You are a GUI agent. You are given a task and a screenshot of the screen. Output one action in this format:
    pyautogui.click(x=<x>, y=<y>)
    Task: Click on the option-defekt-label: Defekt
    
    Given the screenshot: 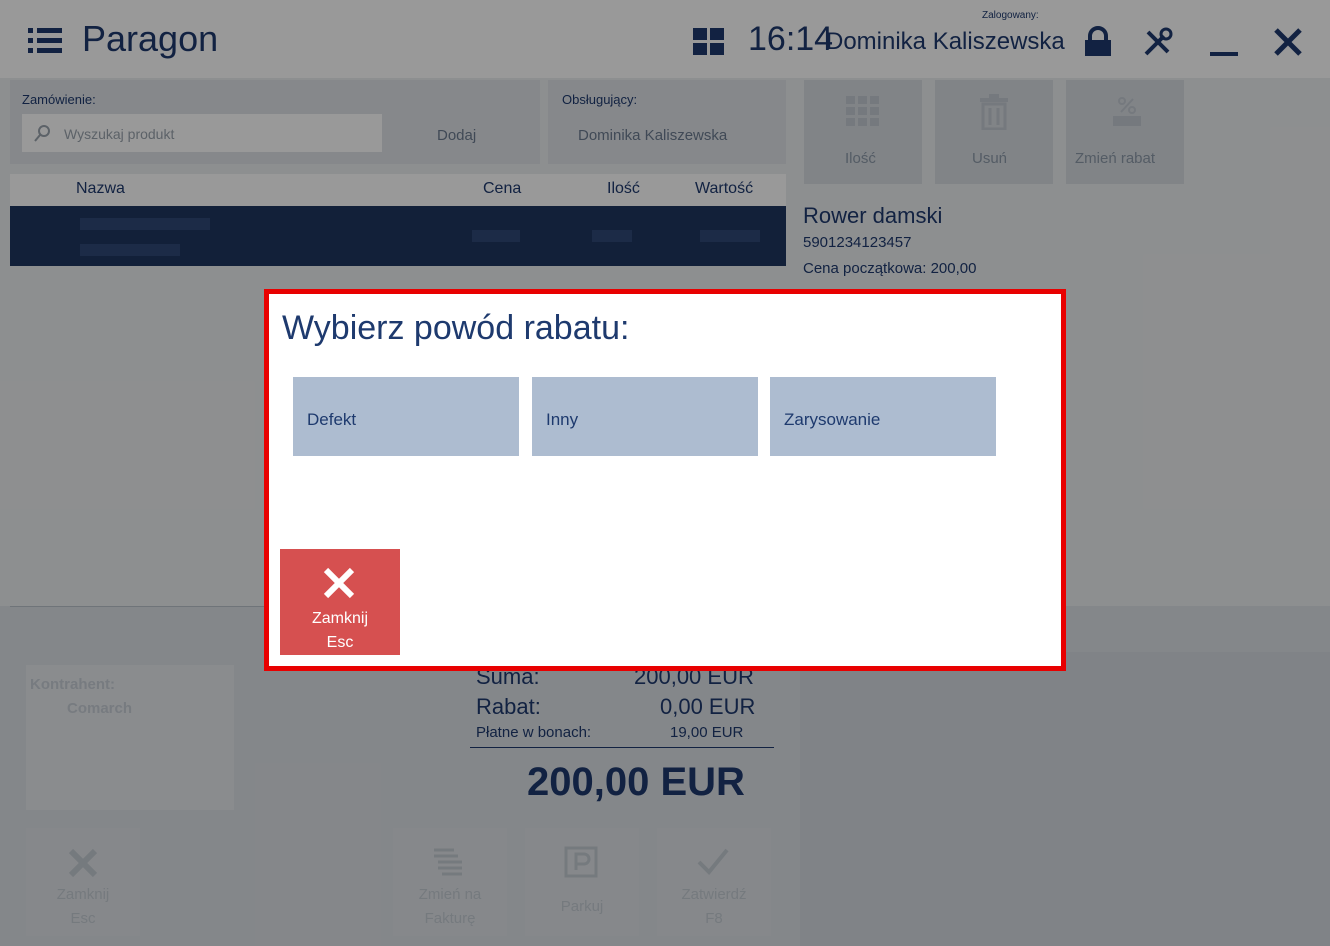 What is the action you would take?
    pyautogui.click(x=332, y=419)
    